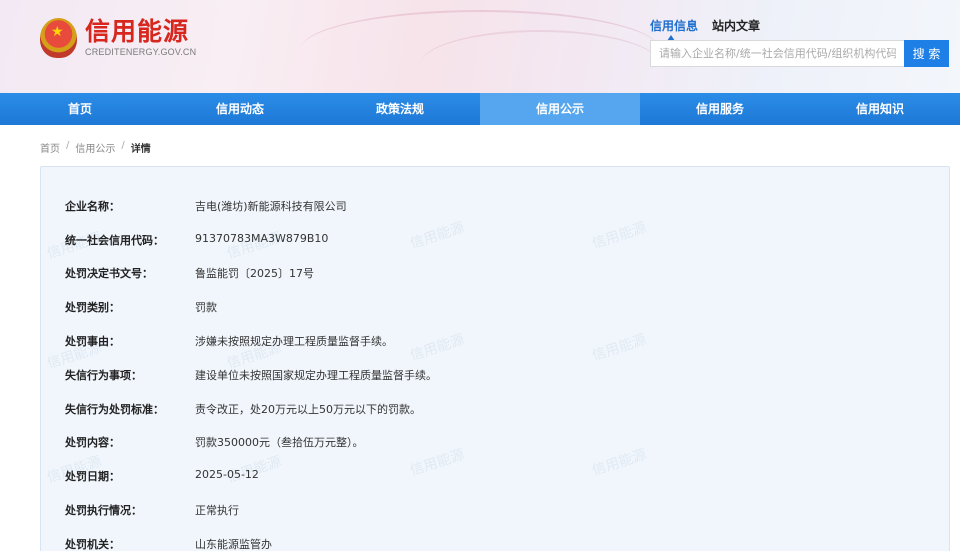  Describe the element at coordinates (114, 240) in the screenshot. I see `detail-label: 统一社会信用代码：` at that location.